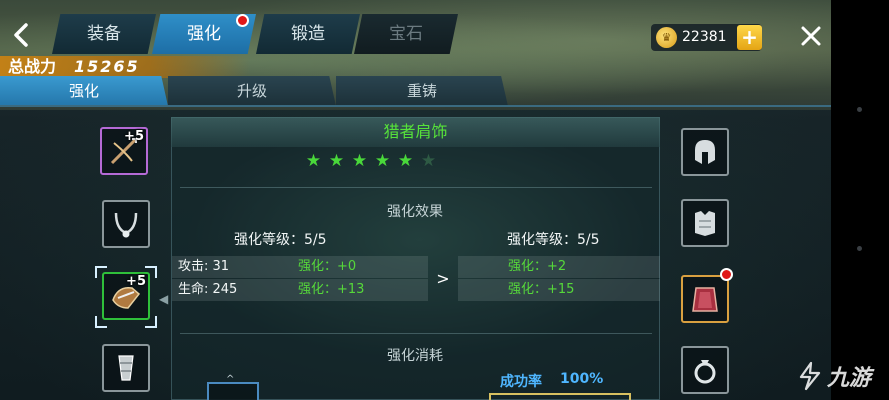  What do you see at coordinates (107, 66) in the screenshot?
I see `total-power-value: 15265` at bounding box center [107, 66].